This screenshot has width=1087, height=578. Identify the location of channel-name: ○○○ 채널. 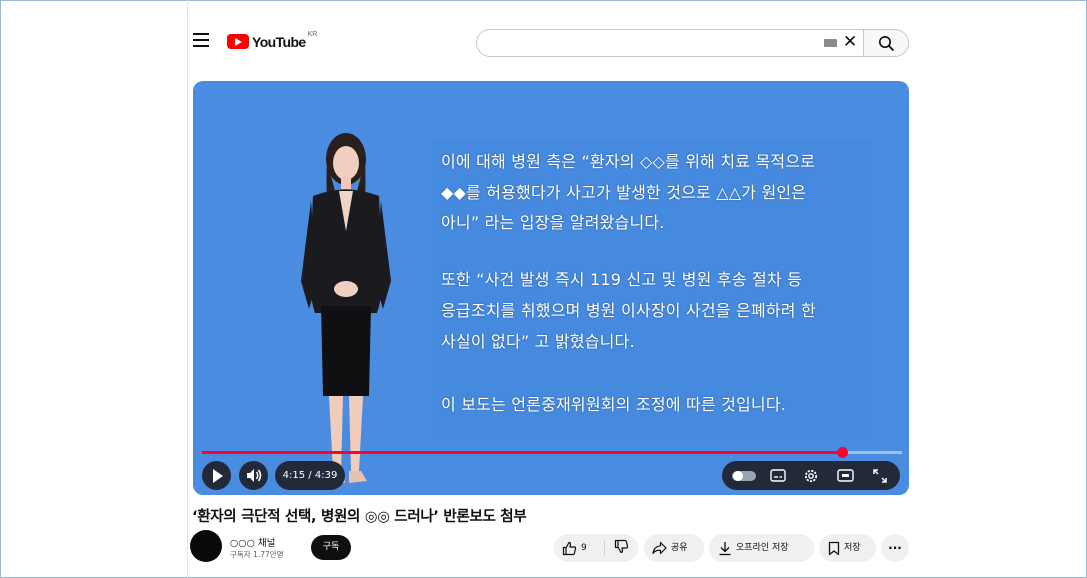
(252, 542).